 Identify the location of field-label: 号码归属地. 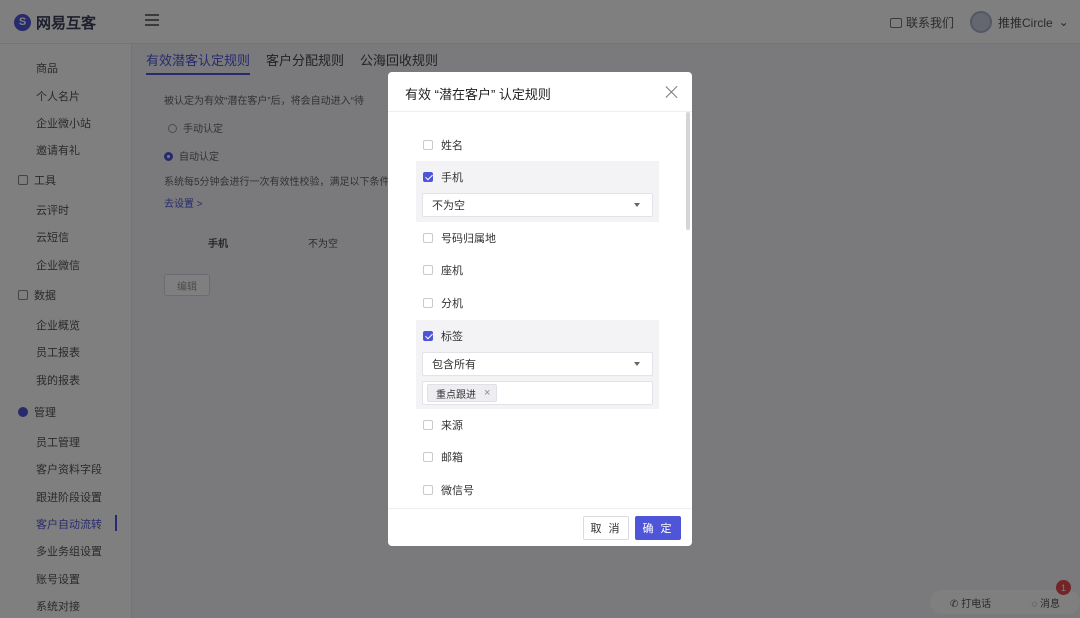
(468, 239).